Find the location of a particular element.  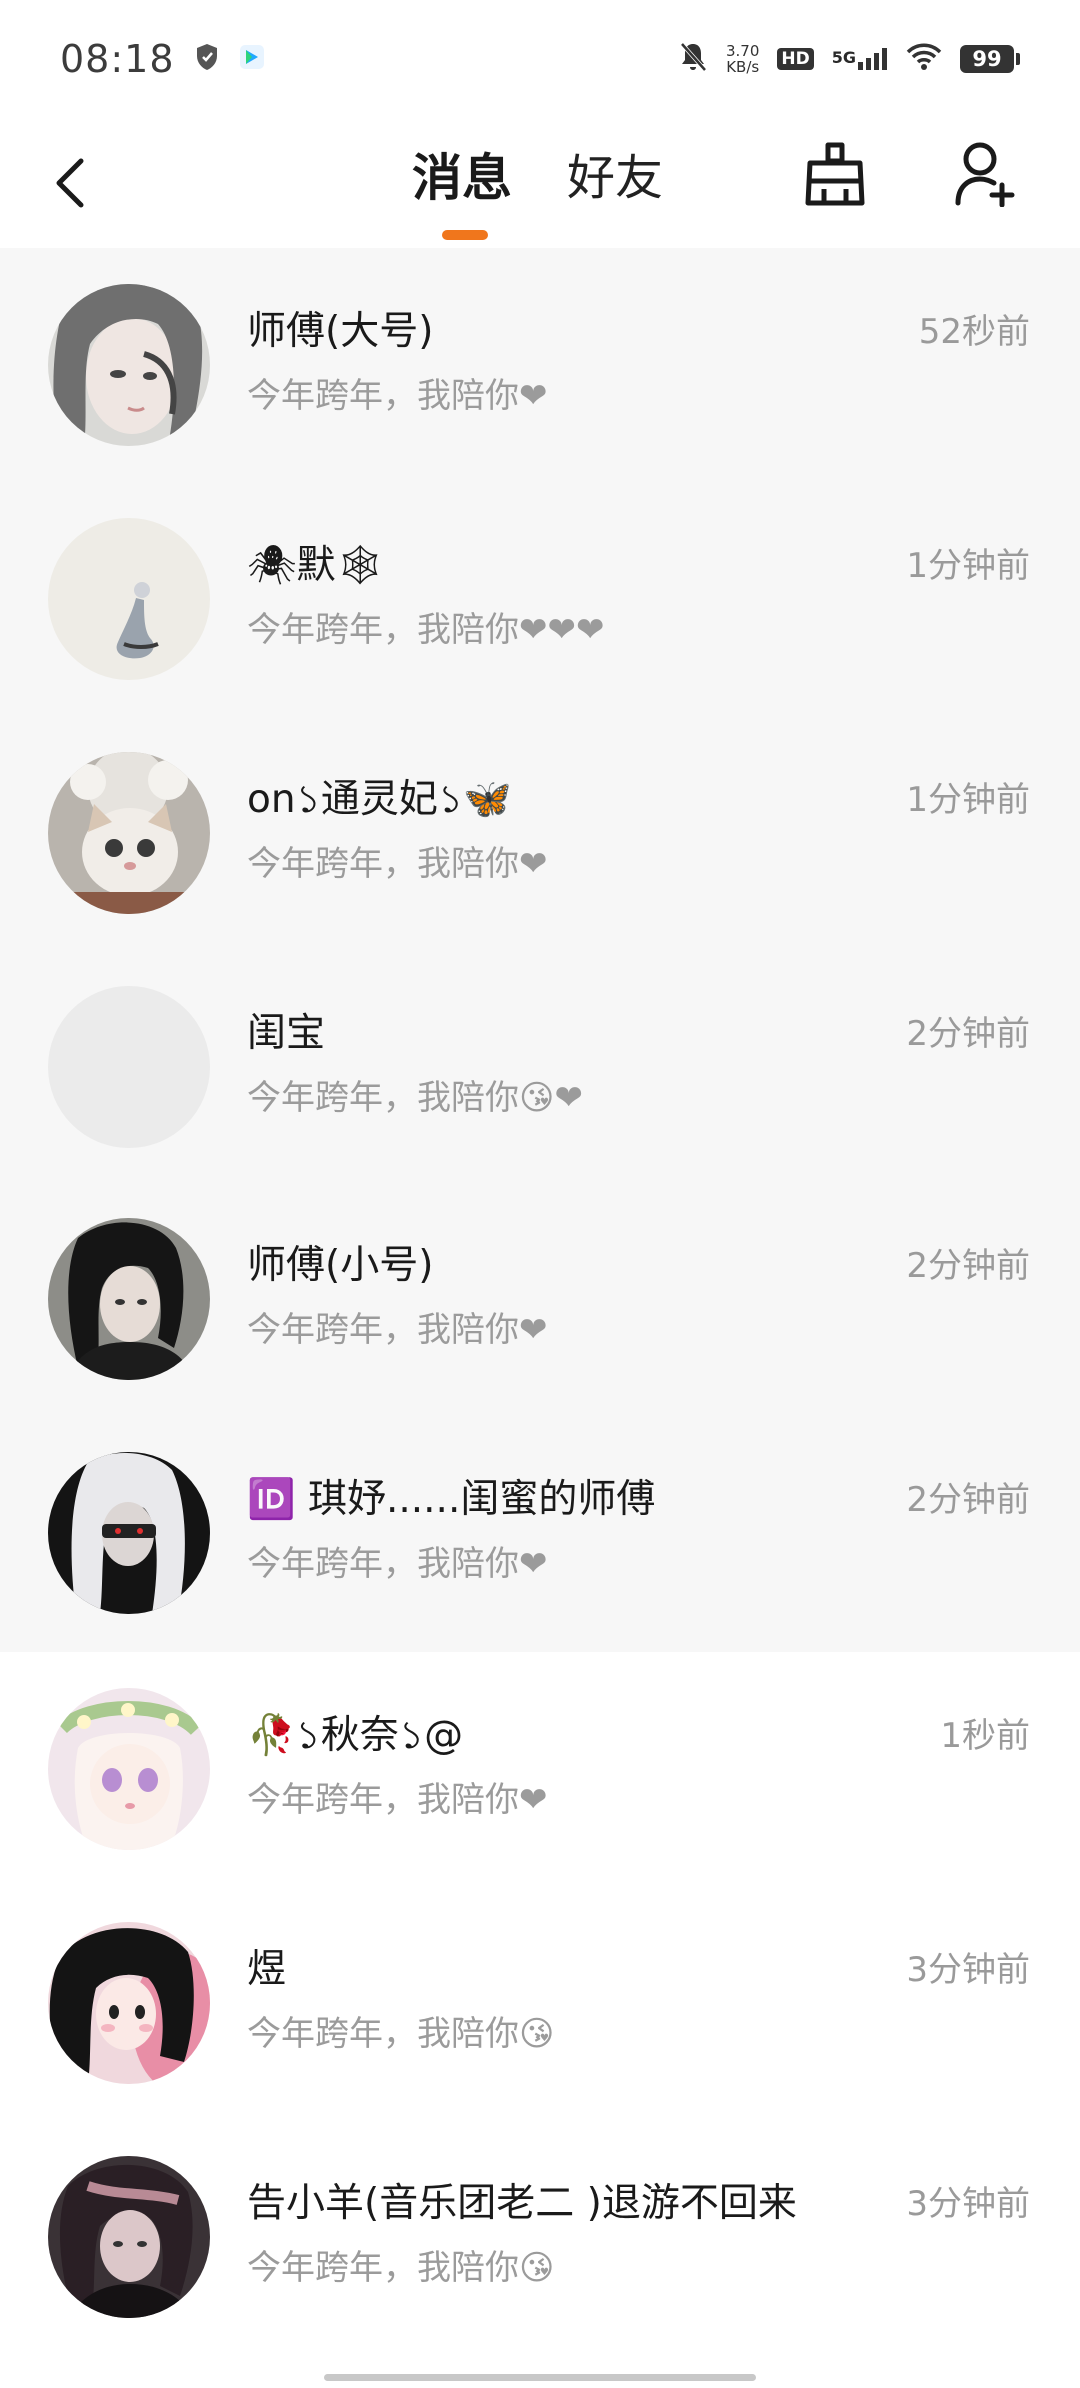

conversation-name: 🥀১秋奈১@ is located at coordinates (355, 1735).